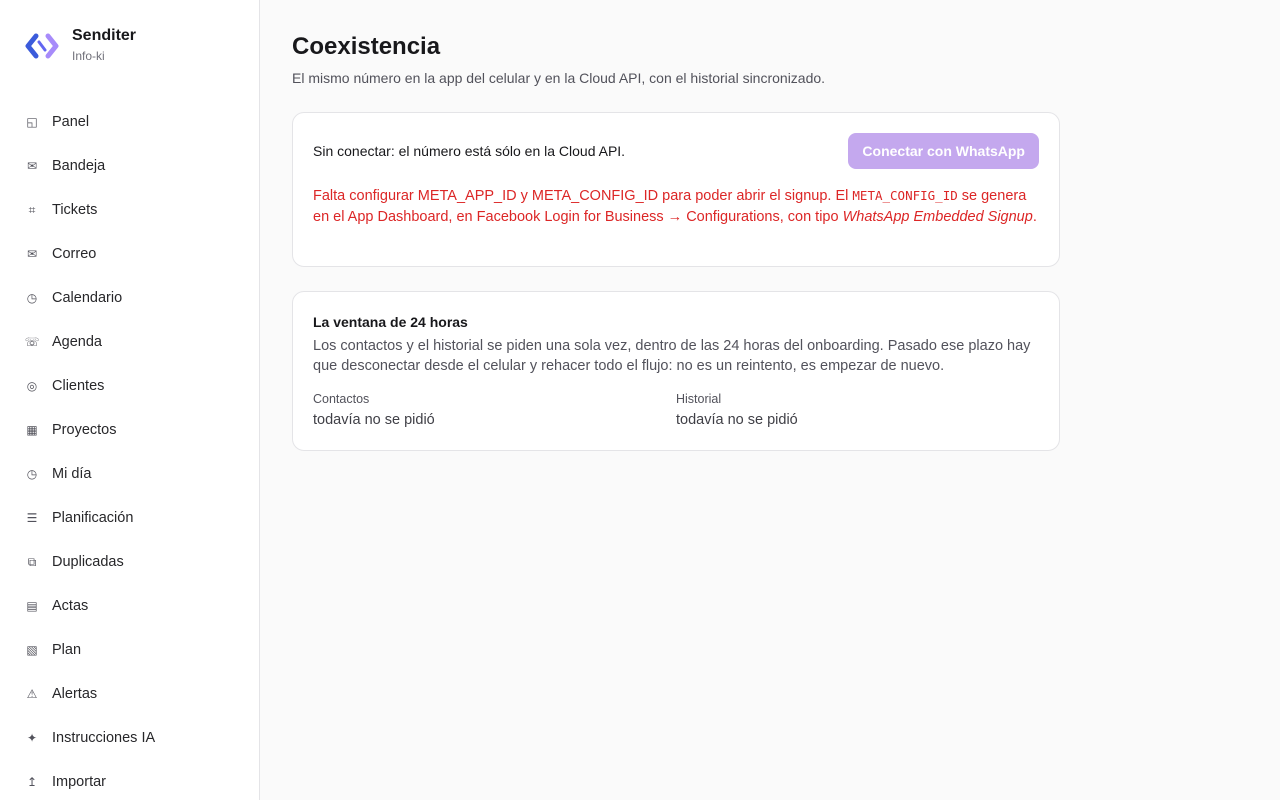 This screenshot has height=800, width=1280. I want to click on sidebar-item-duplicadas: ⧉ Duplicadas, so click(129, 562).